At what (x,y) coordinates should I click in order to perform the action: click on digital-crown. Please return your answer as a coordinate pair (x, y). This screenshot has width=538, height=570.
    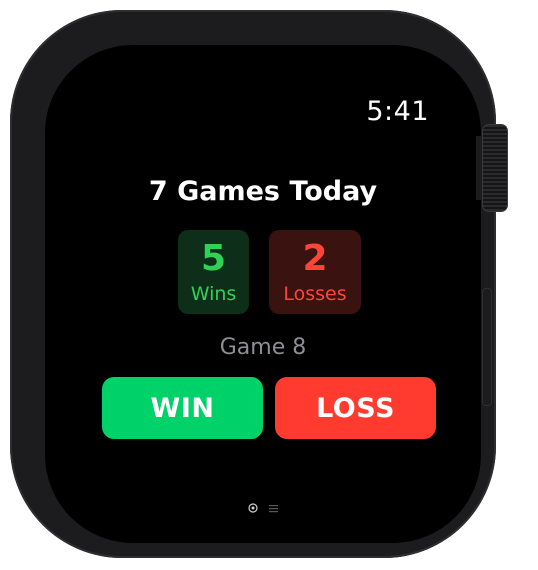
    Looking at the image, I should click on (495, 168).